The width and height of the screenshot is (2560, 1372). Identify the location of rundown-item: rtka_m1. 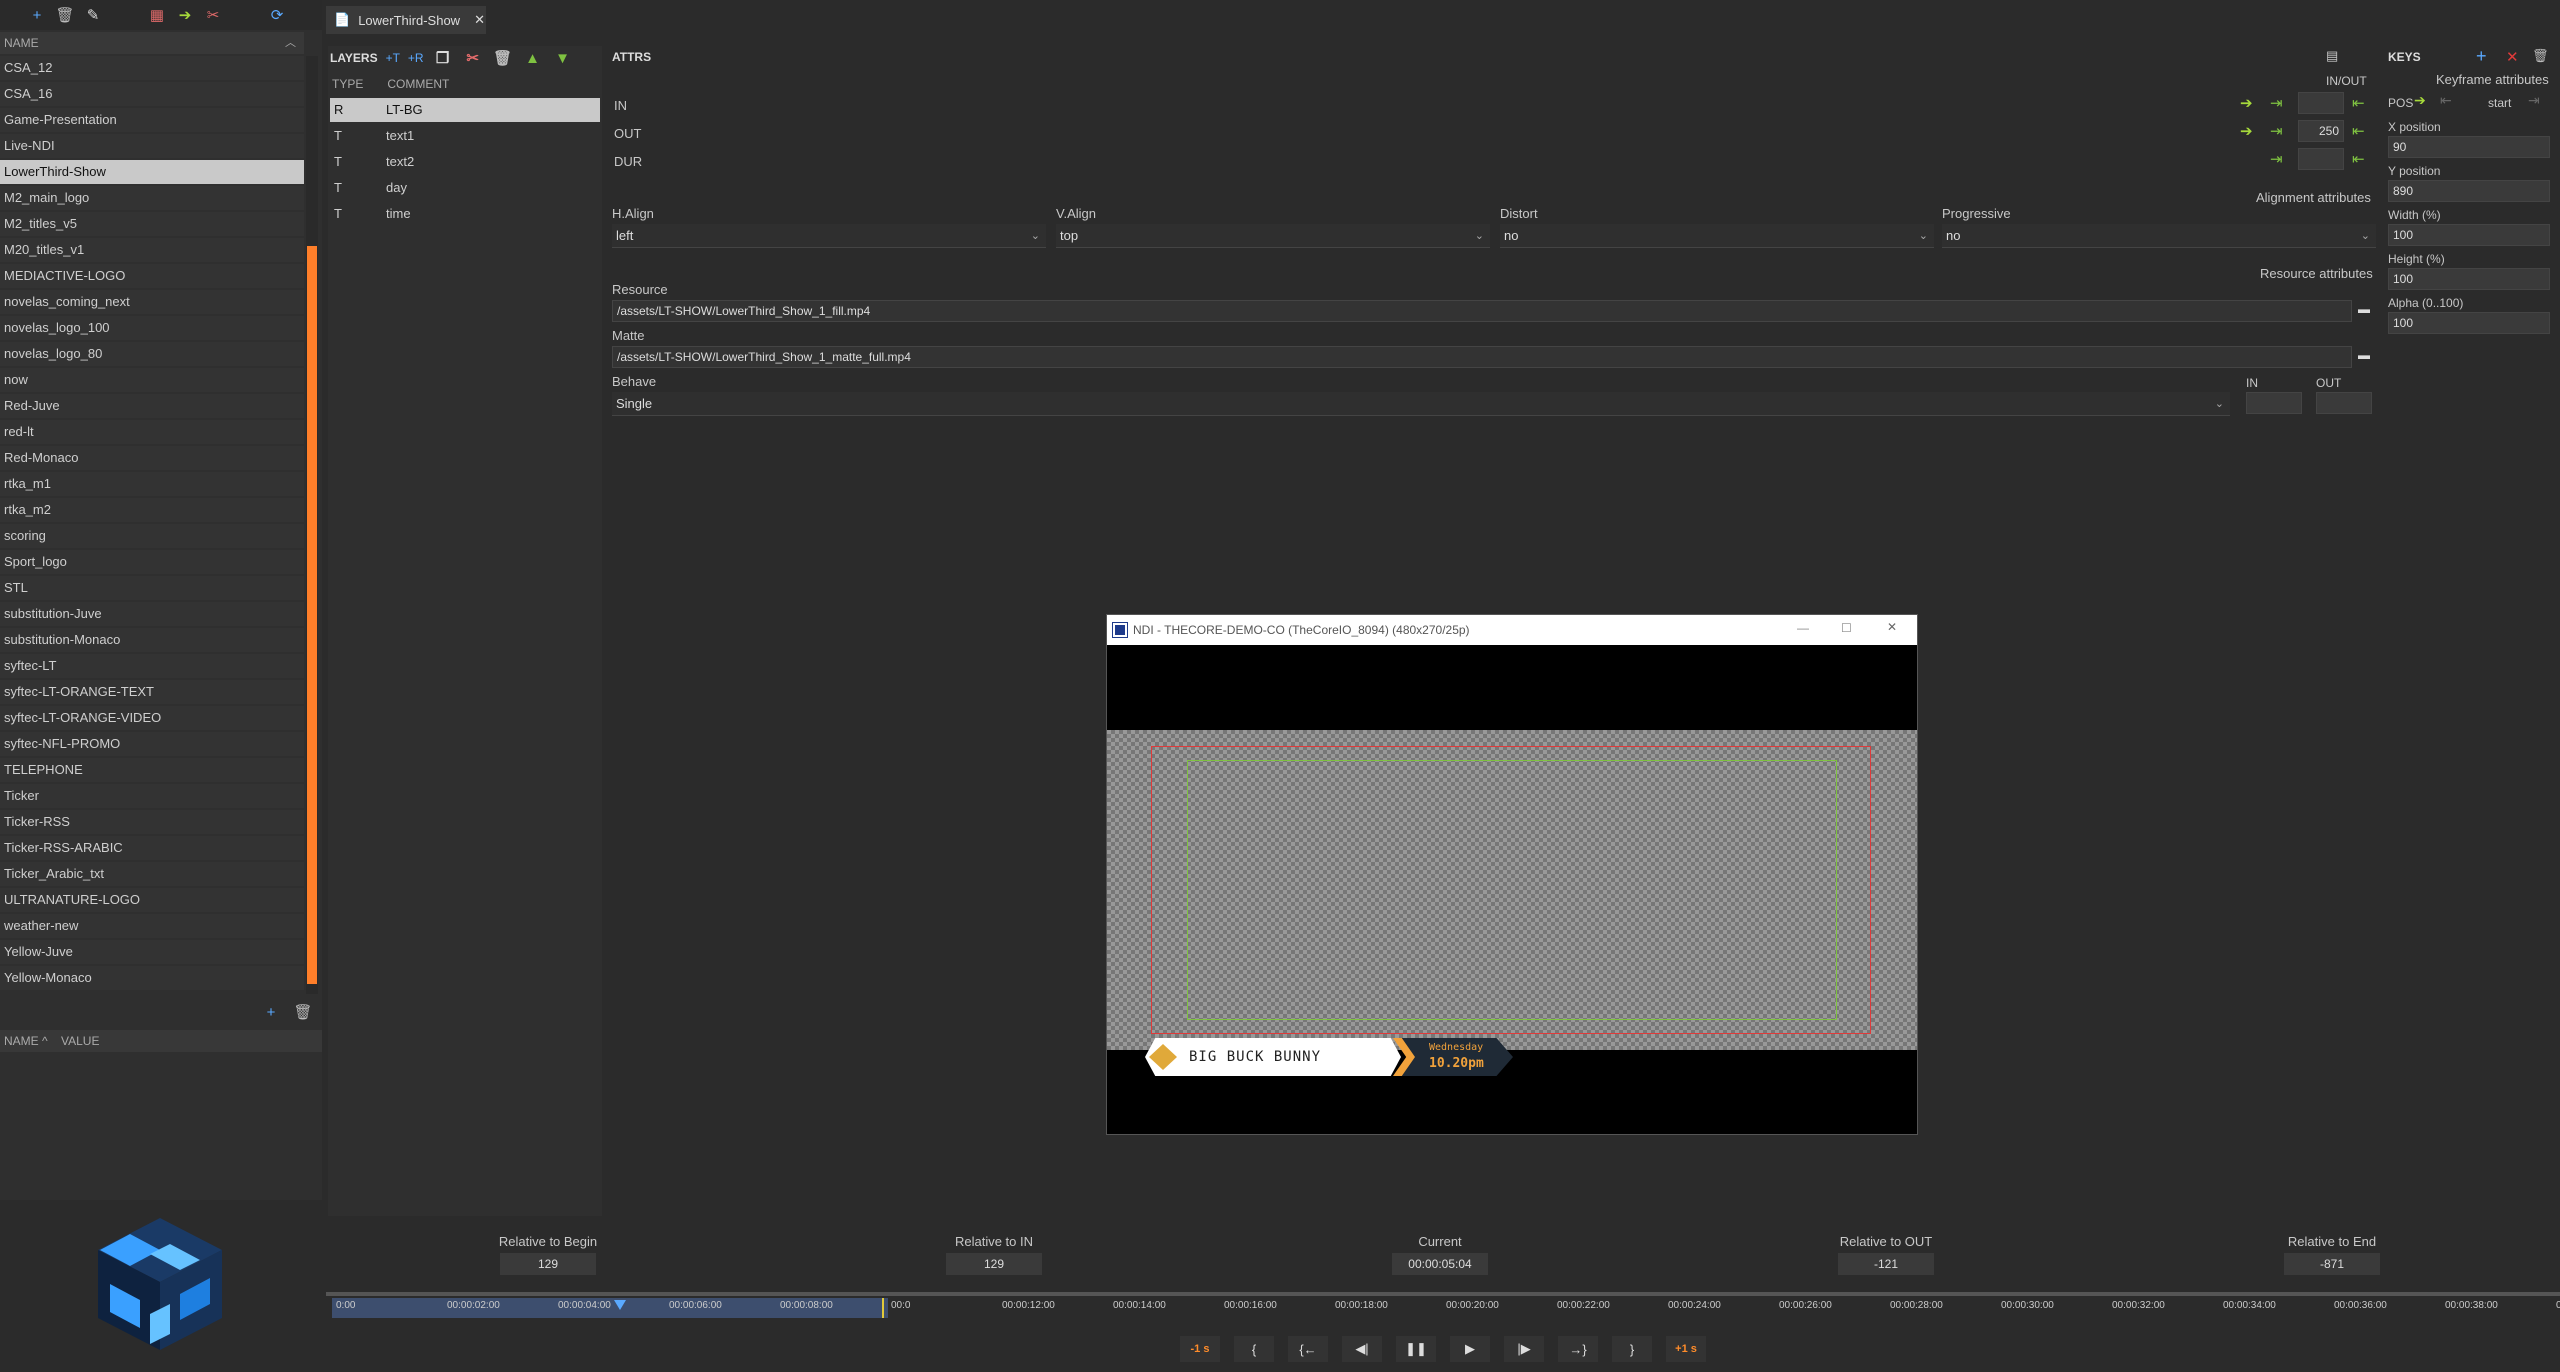
(152, 484).